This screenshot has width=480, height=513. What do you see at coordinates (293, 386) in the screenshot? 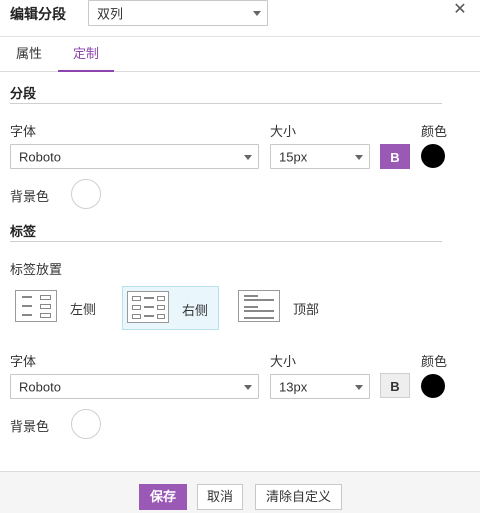
I see `tag-size-value: 13px` at bounding box center [293, 386].